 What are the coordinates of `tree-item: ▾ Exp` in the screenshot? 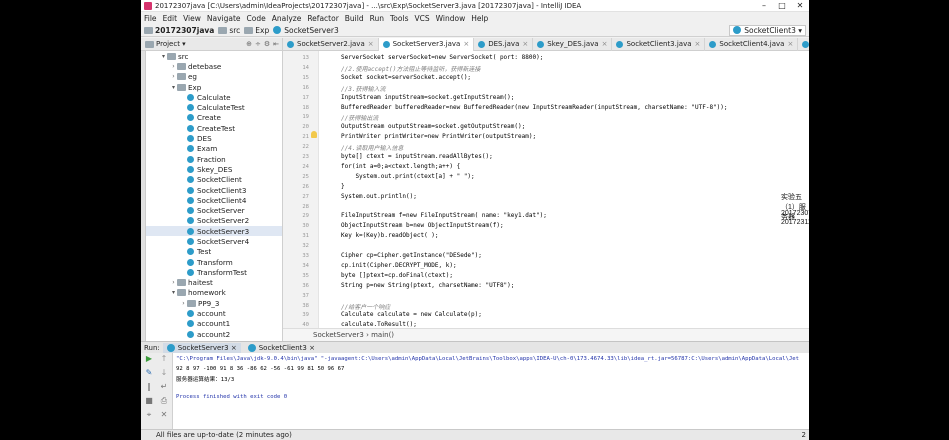 It's located at (214, 87).